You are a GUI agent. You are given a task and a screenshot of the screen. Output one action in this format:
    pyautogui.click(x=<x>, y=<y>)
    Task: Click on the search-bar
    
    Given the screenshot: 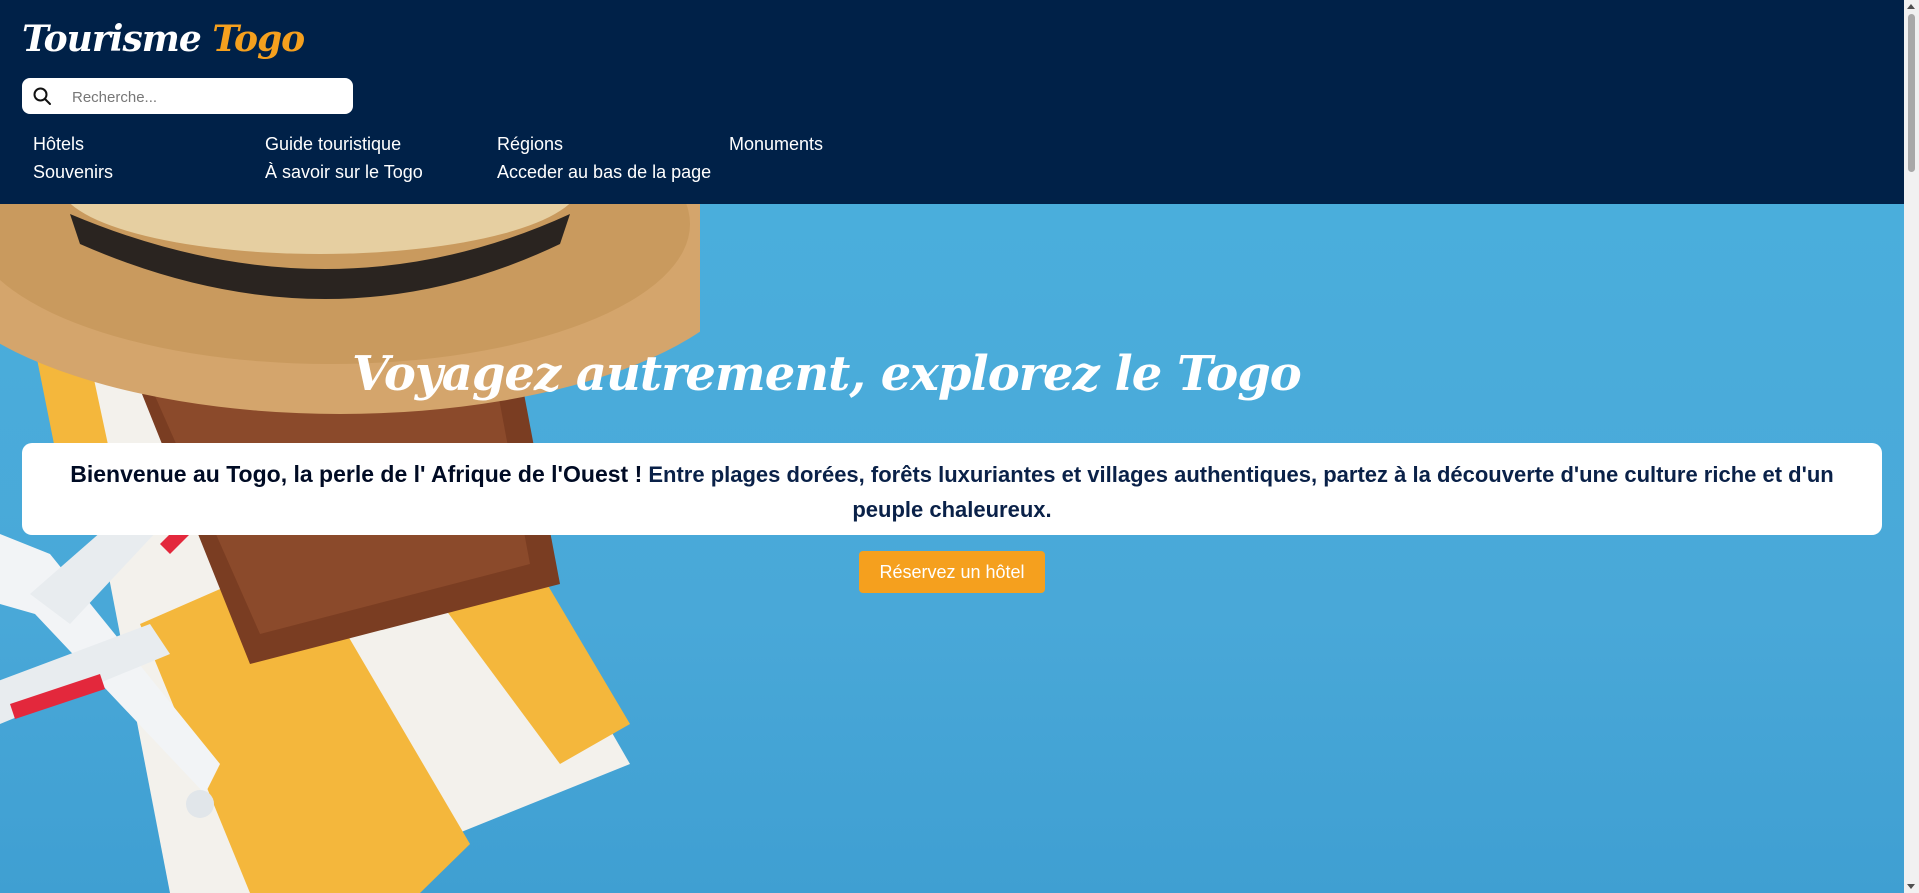 What is the action you would take?
    pyautogui.click(x=187, y=97)
    